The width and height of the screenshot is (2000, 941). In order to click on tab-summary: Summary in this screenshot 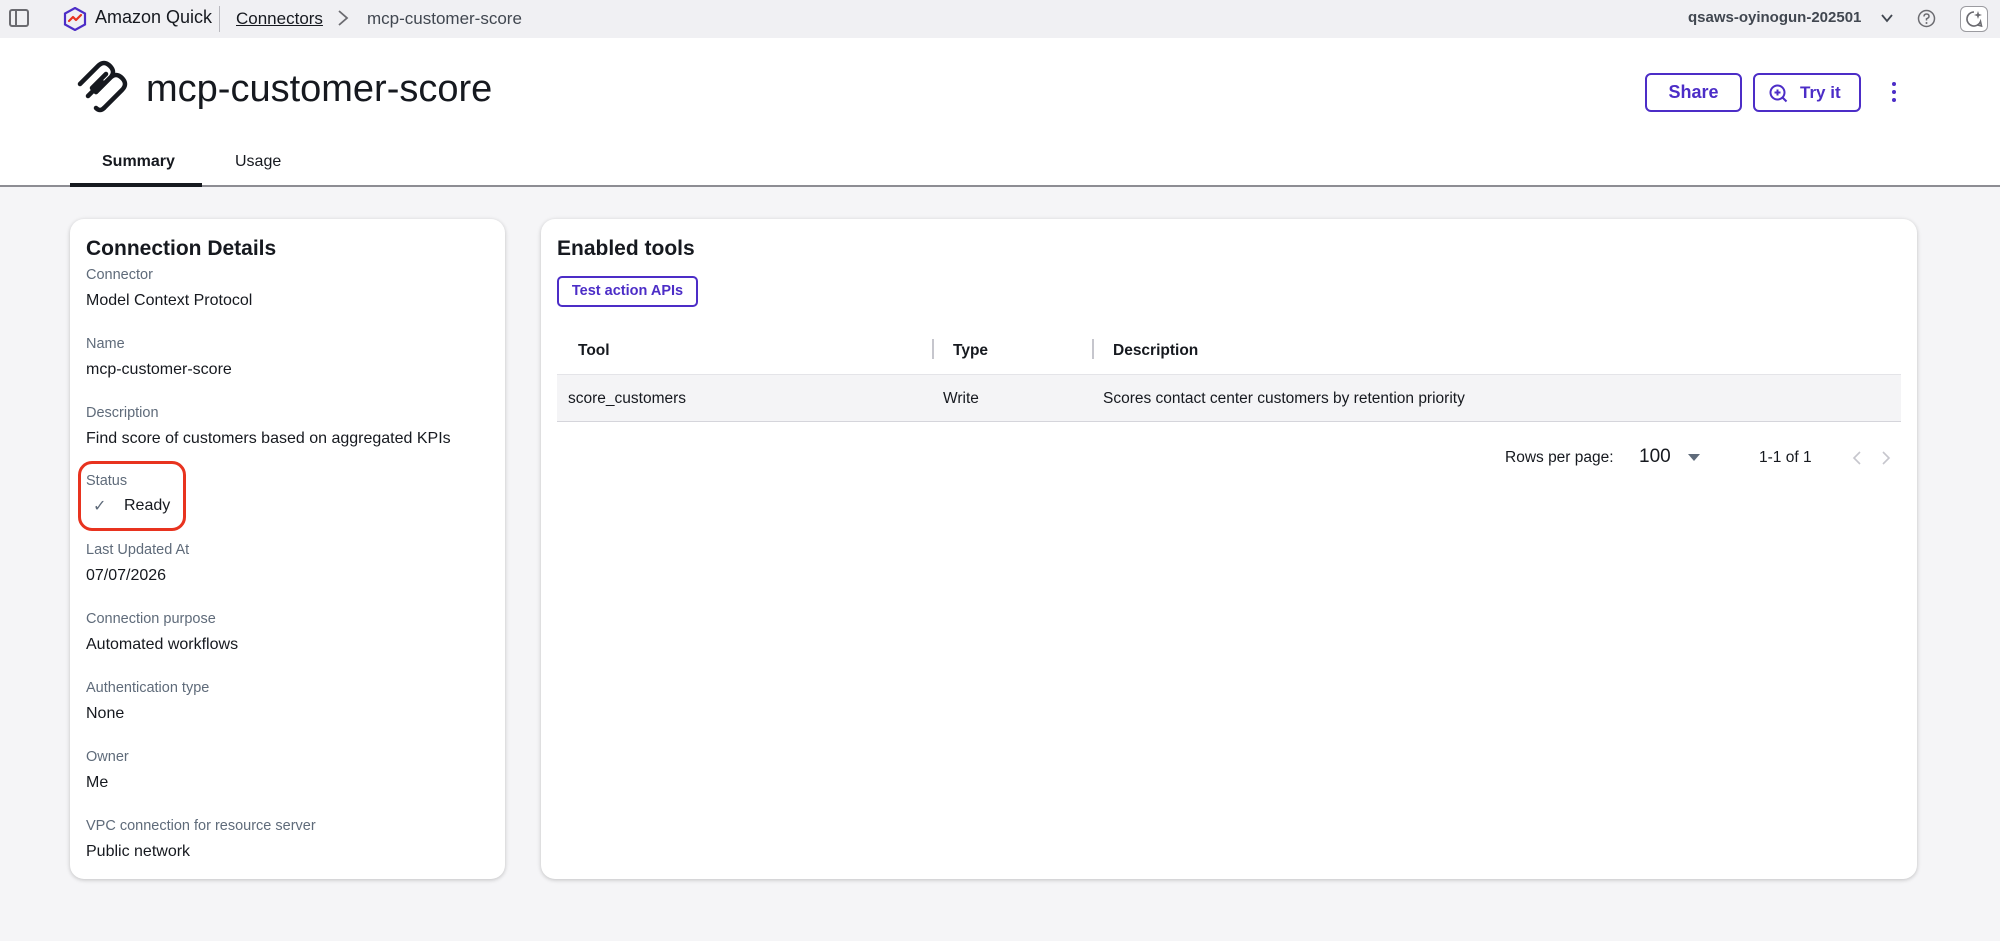, I will do `click(138, 162)`.